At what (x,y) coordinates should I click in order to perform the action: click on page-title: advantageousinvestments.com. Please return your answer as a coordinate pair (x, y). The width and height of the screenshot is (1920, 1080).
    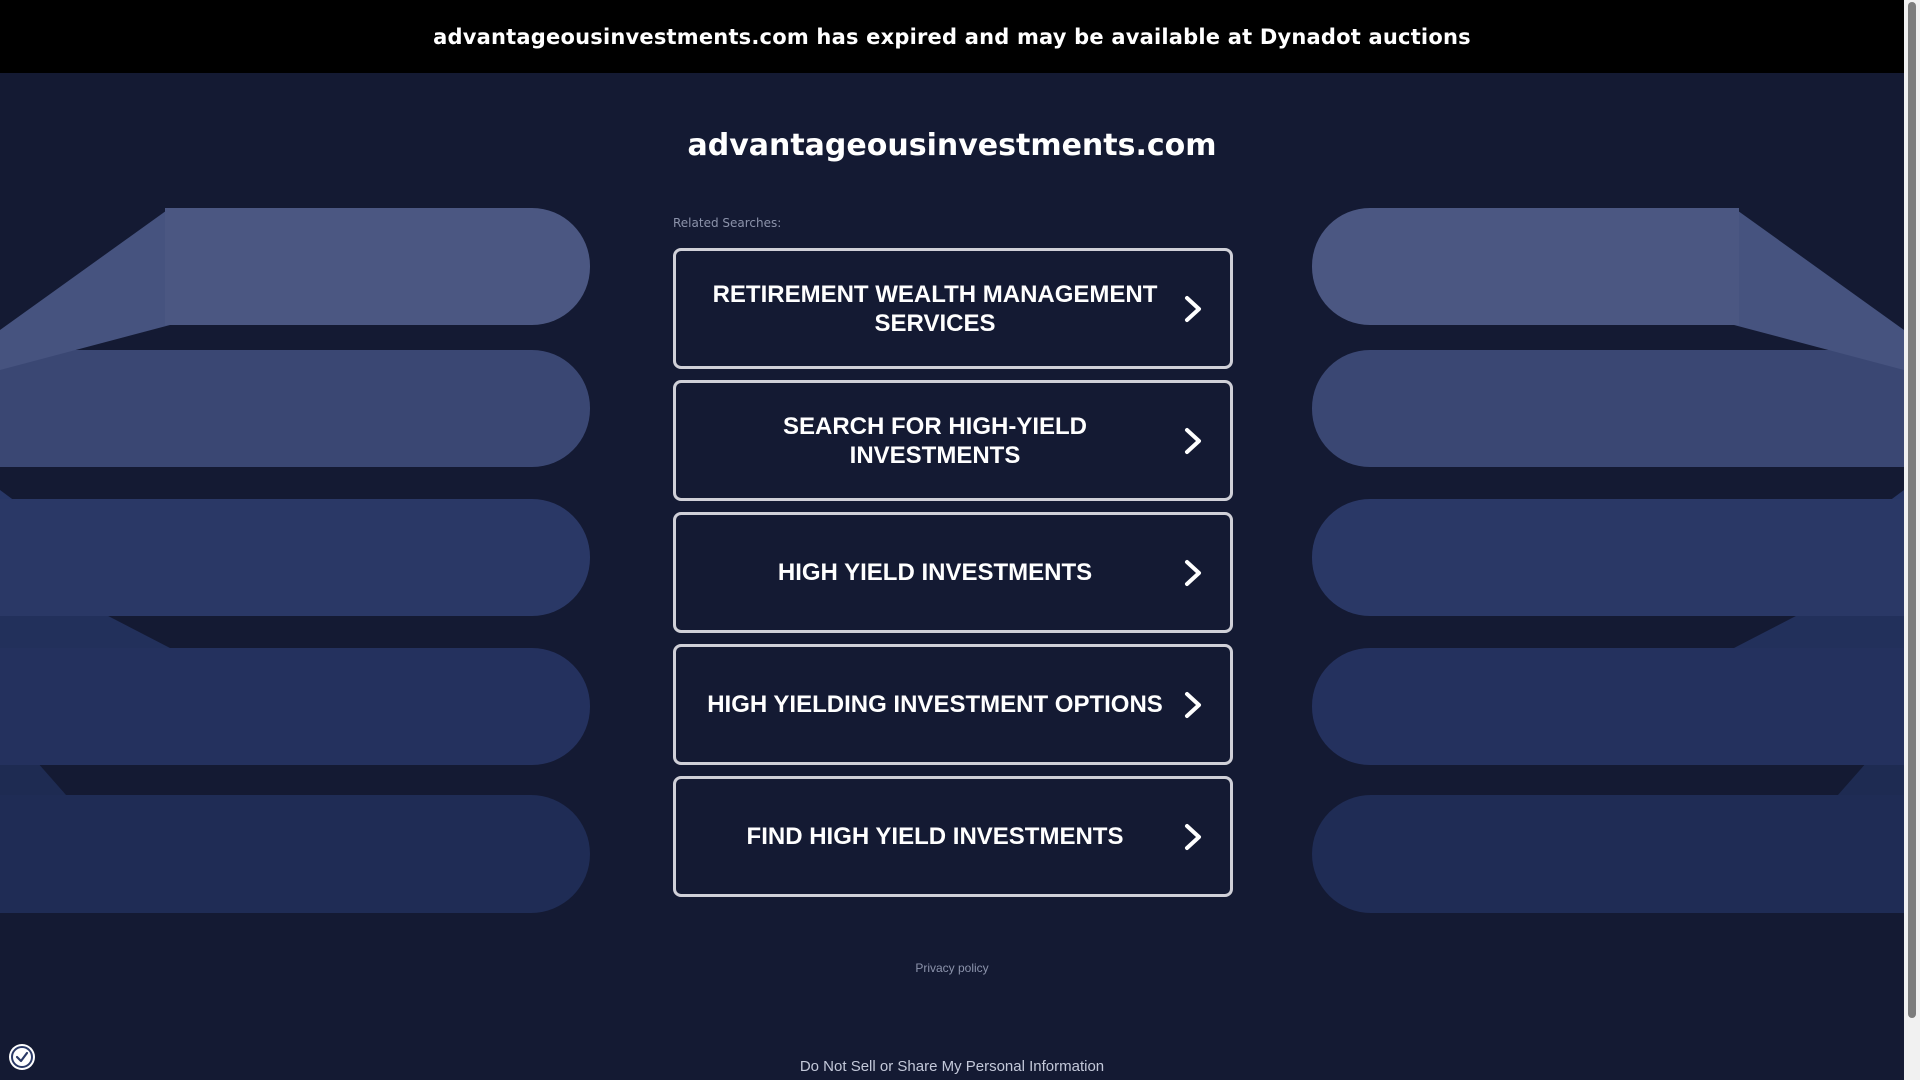
    Looking at the image, I should click on (952, 145).